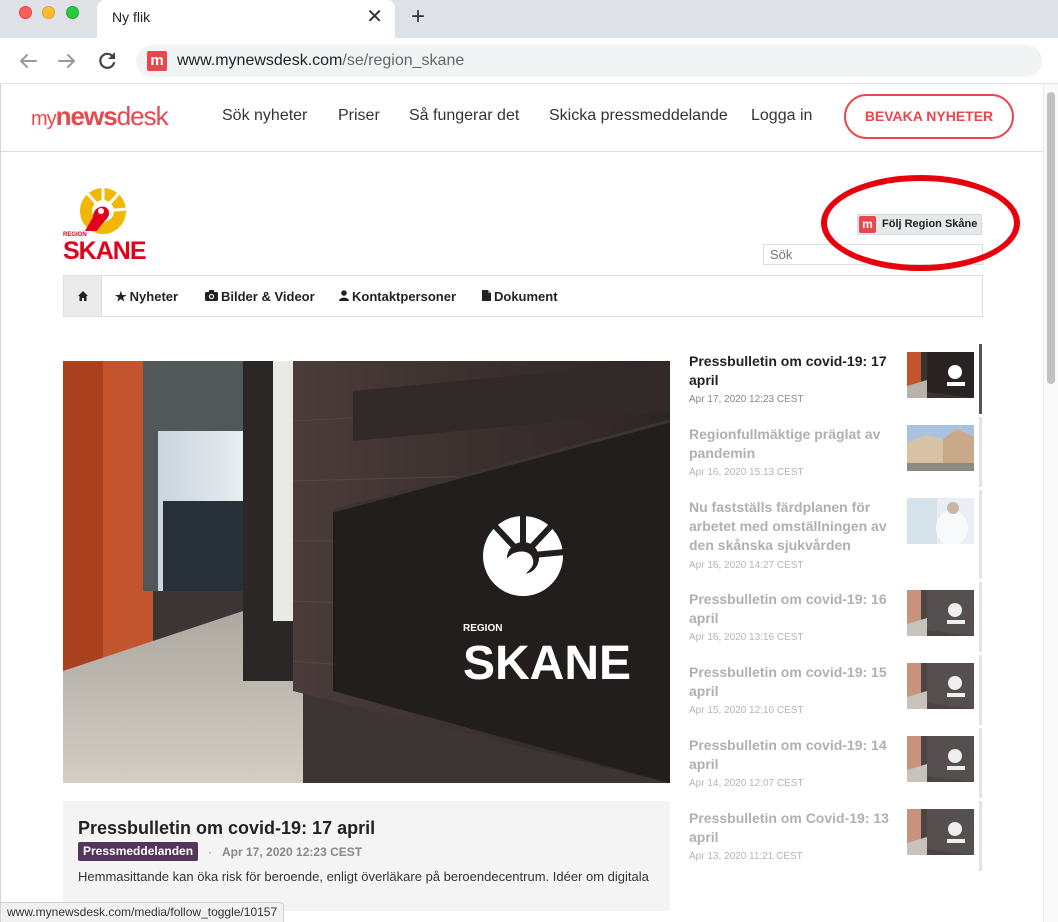 This screenshot has width=1058, height=922. Describe the element at coordinates (789, 827) in the screenshot. I see `list-item-title: Pressbulletin om Covid-19: 13 april` at that location.